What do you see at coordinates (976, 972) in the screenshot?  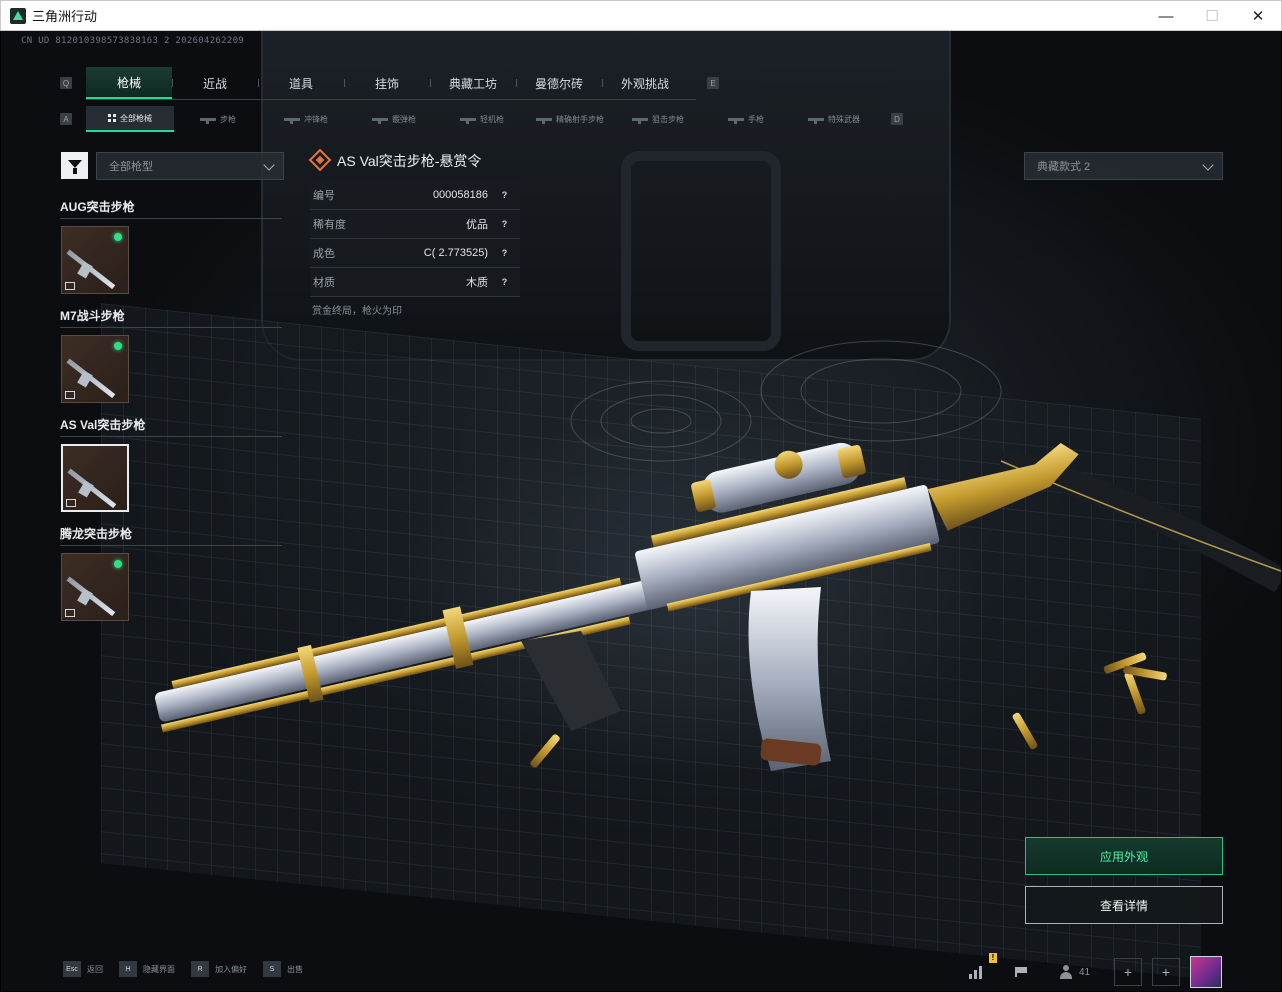 I see `bar-chart-icon` at bounding box center [976, 972].